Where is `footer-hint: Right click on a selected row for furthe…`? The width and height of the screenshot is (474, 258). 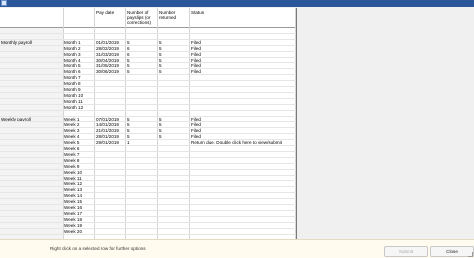
footer-hint: Right click on a selected row for furthe… is located at coordinates (98, 248).